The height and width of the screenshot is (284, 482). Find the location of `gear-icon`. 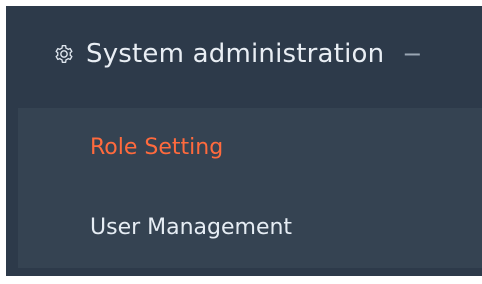

gear-icon is located at coordinates (64, 54).